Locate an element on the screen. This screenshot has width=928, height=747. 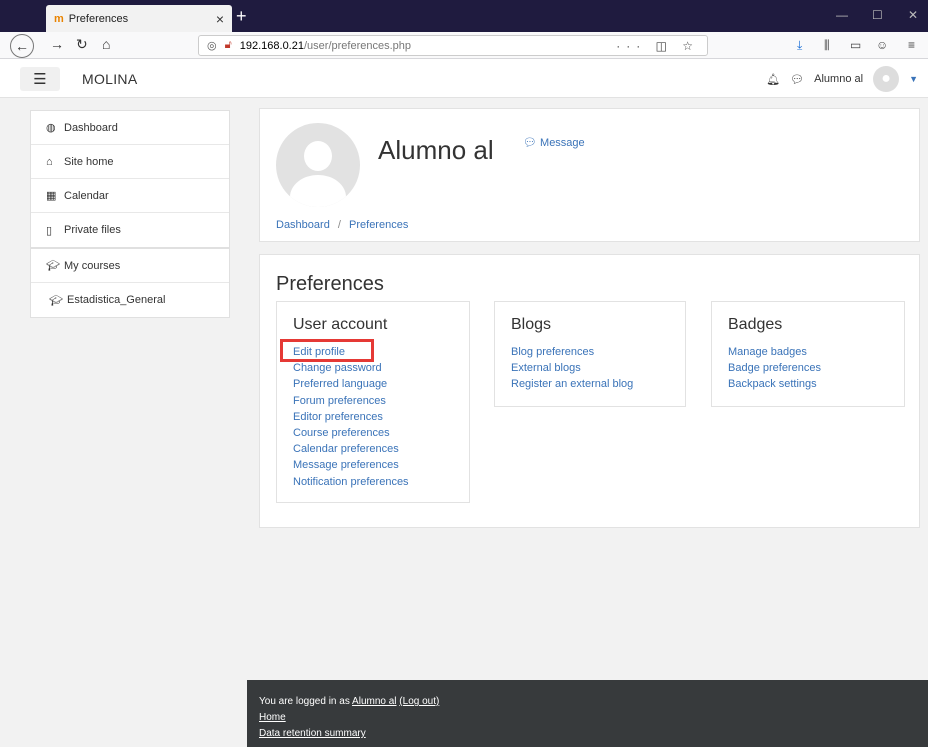
sidebar-item-label: My courses is located at coordinates (92, 265).